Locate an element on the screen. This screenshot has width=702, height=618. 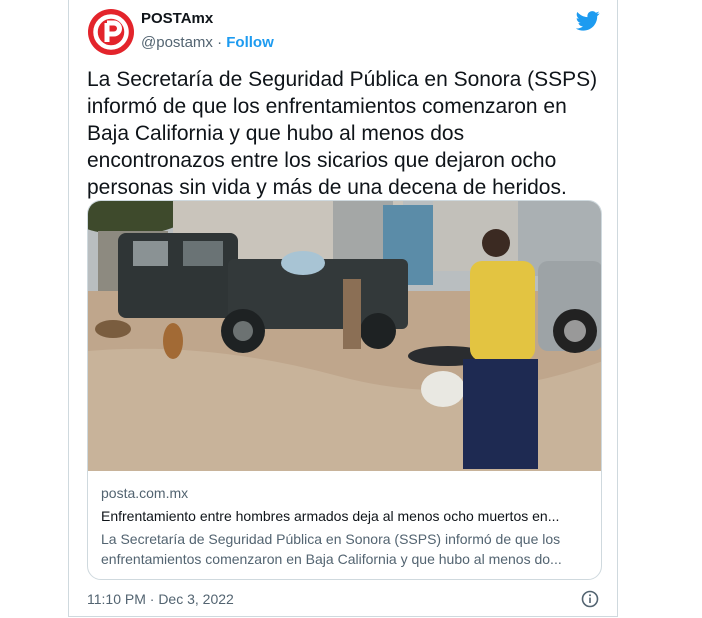
handle: @postamx is located at coordinates (177, 42).